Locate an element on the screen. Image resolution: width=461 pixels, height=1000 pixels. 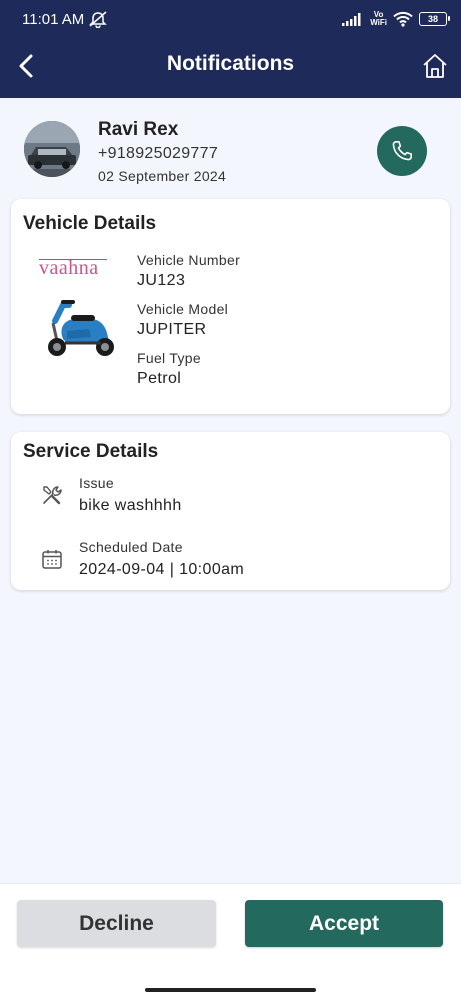
vehicle-number-label: Vehicle Number is located at coordinates (189, 260).